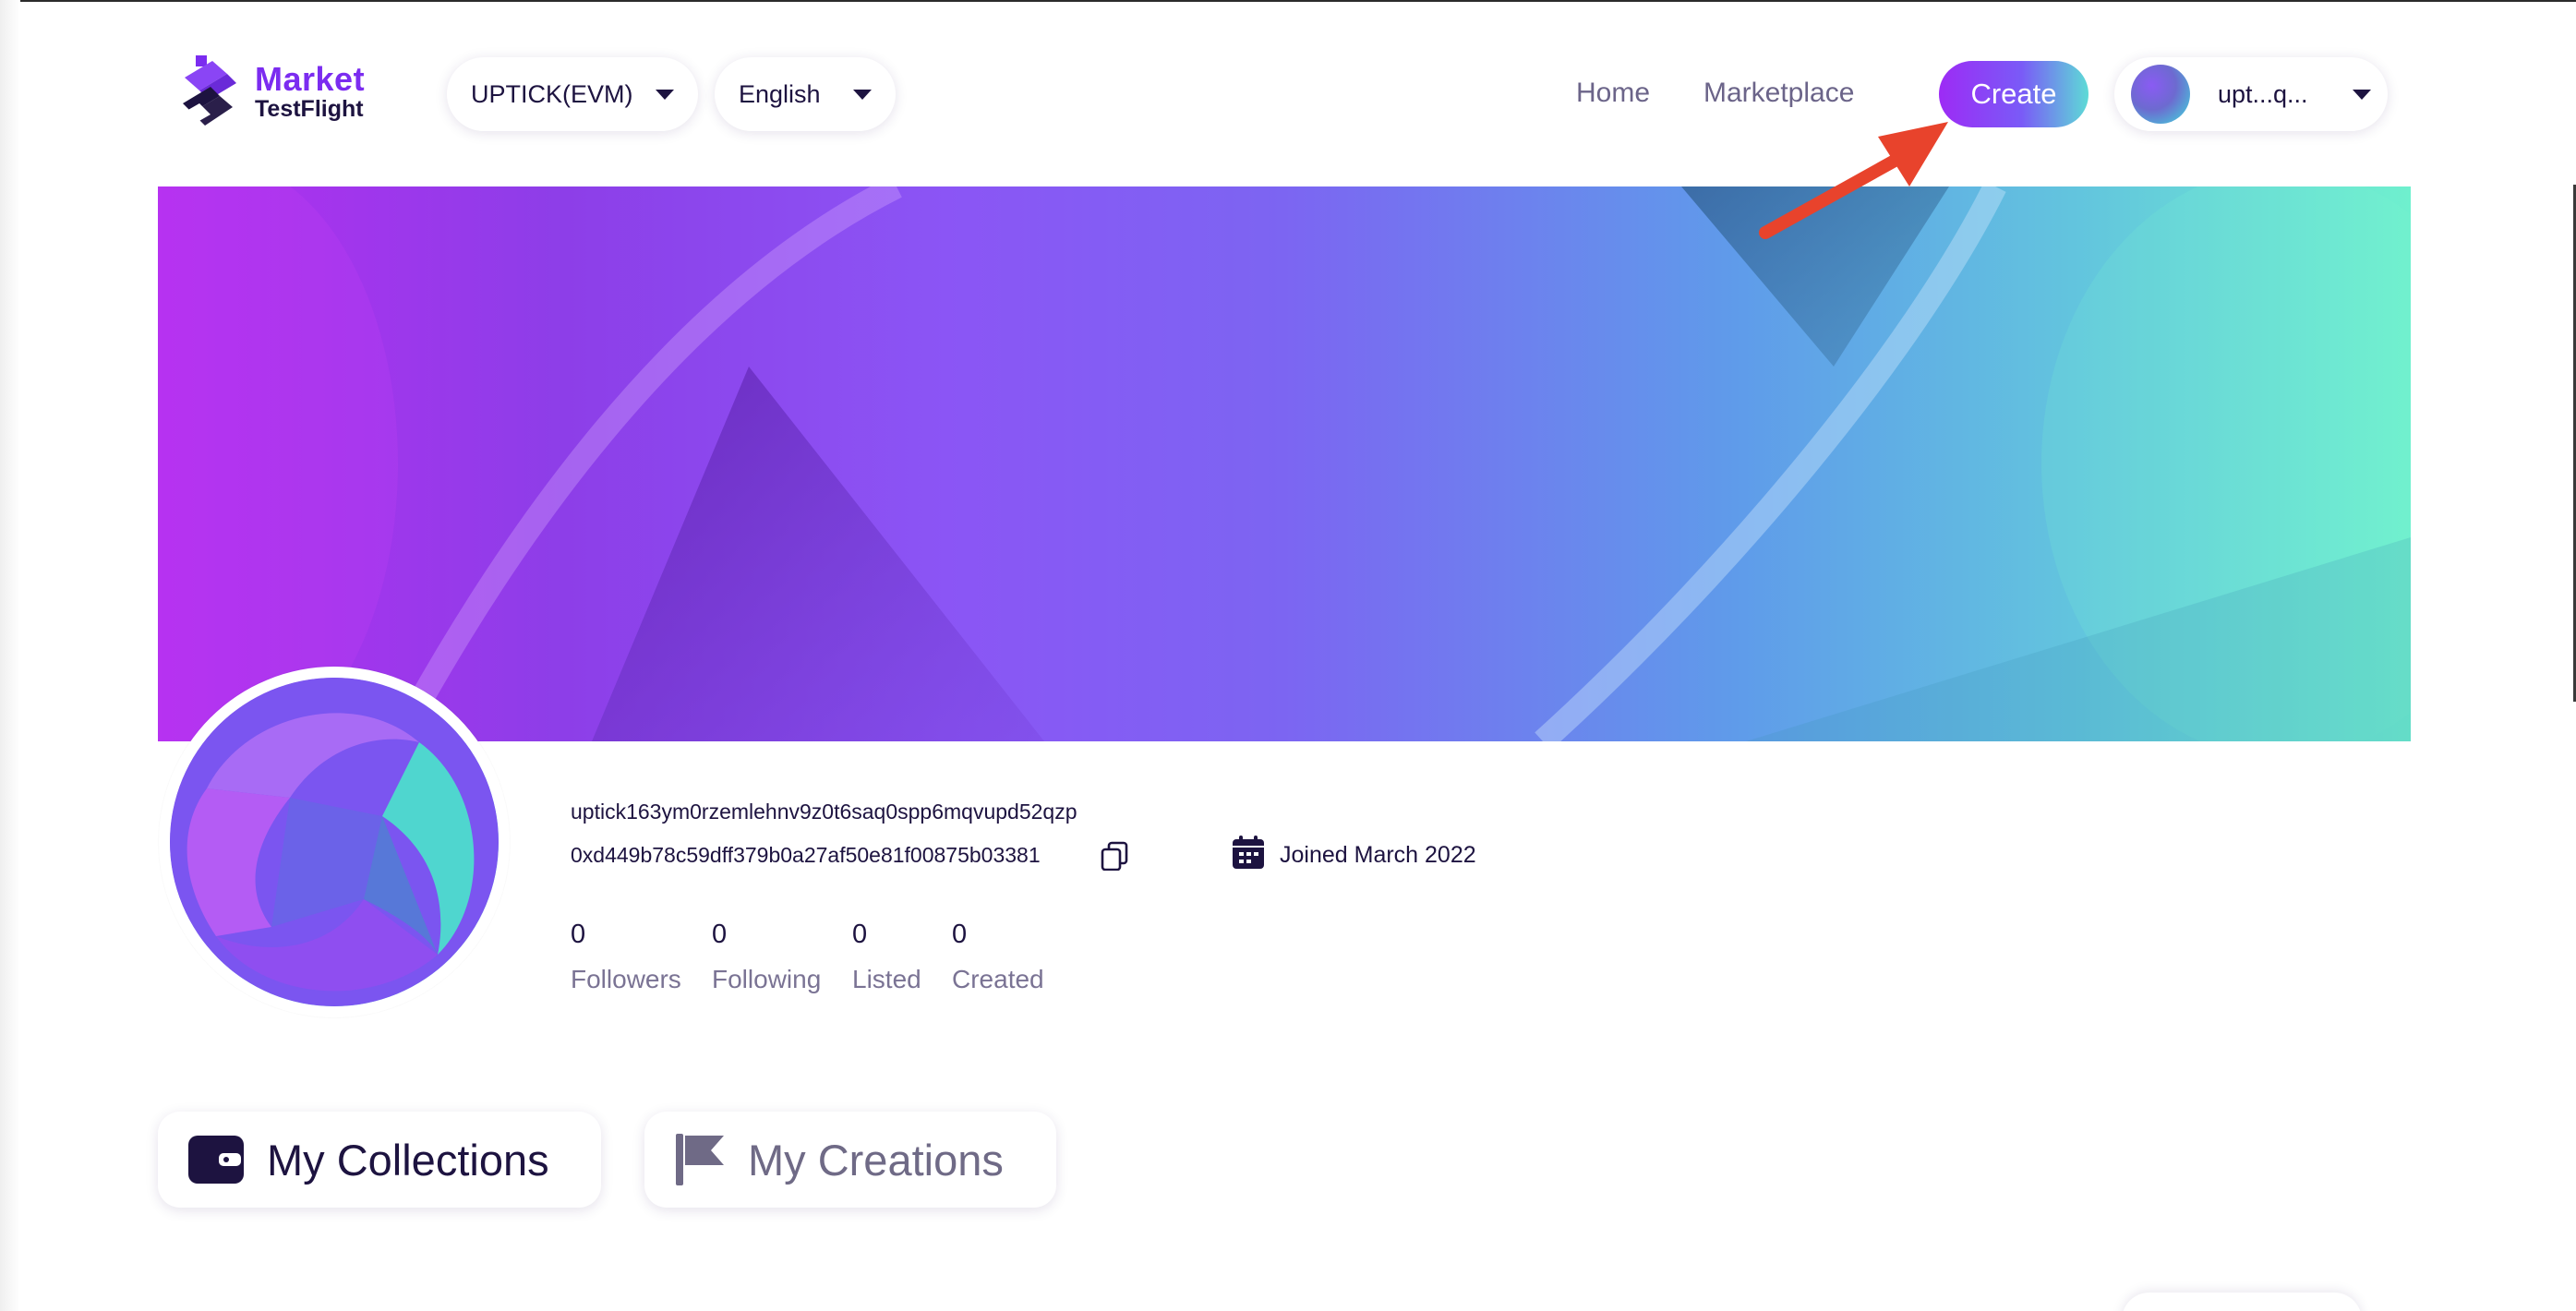 This screenshot has height=1311, width=2576. Describe the element at coordinates (626, 957) in the screenshot. I see `stat-followers: 0 Followers` at that location.